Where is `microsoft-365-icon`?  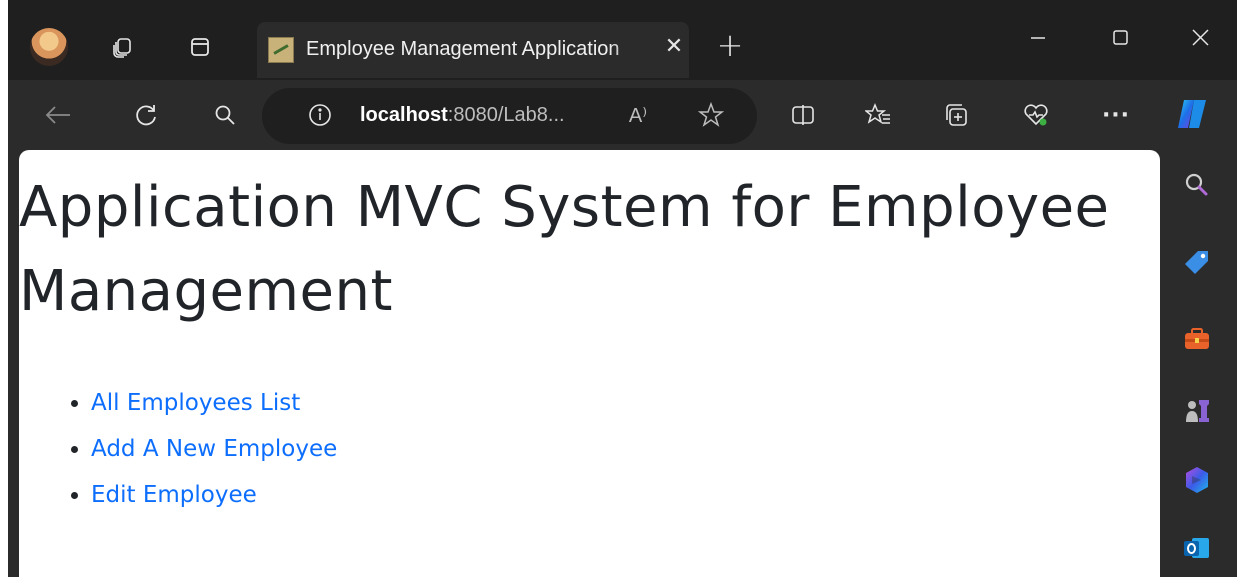
microsoft-365-icon is located at coordinates (1197, 480).